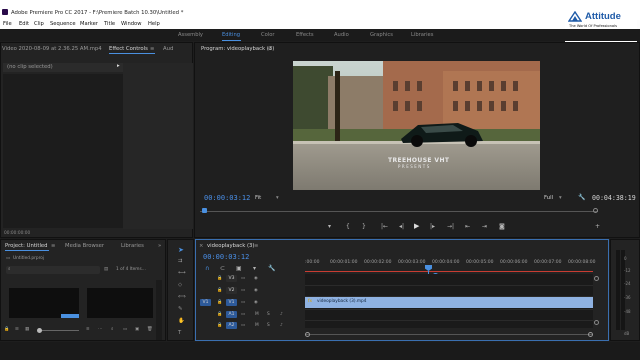  Describe the element at coordinates (132, 246) in the screenshot. I see `tab-libraries: Libraries` at that location.